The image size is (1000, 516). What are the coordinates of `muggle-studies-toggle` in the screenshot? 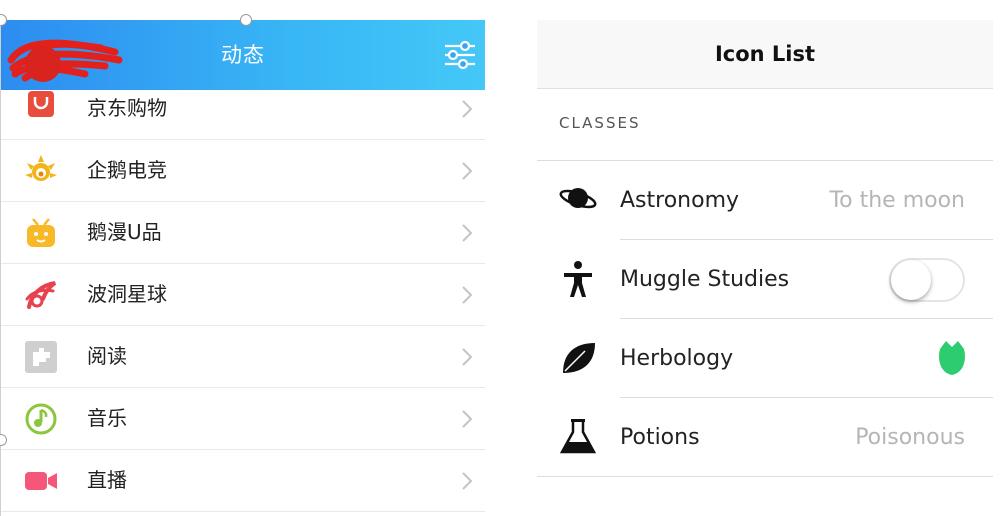 It's located at (927, 280).